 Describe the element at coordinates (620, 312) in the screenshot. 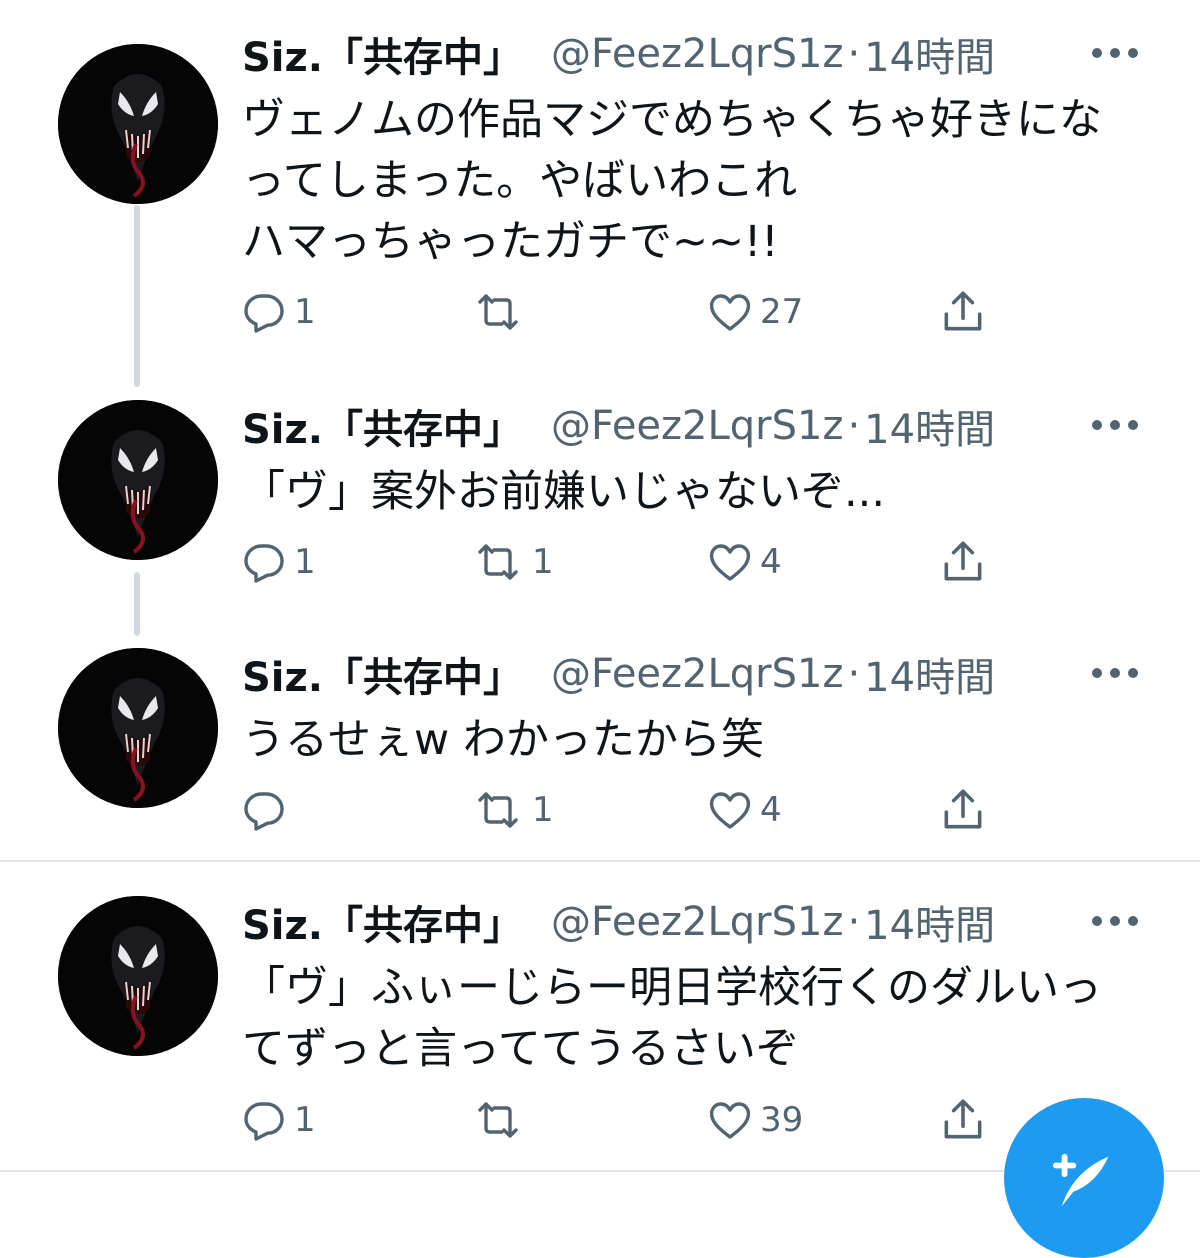

I see `tweet-actions: 1 27` at that location.